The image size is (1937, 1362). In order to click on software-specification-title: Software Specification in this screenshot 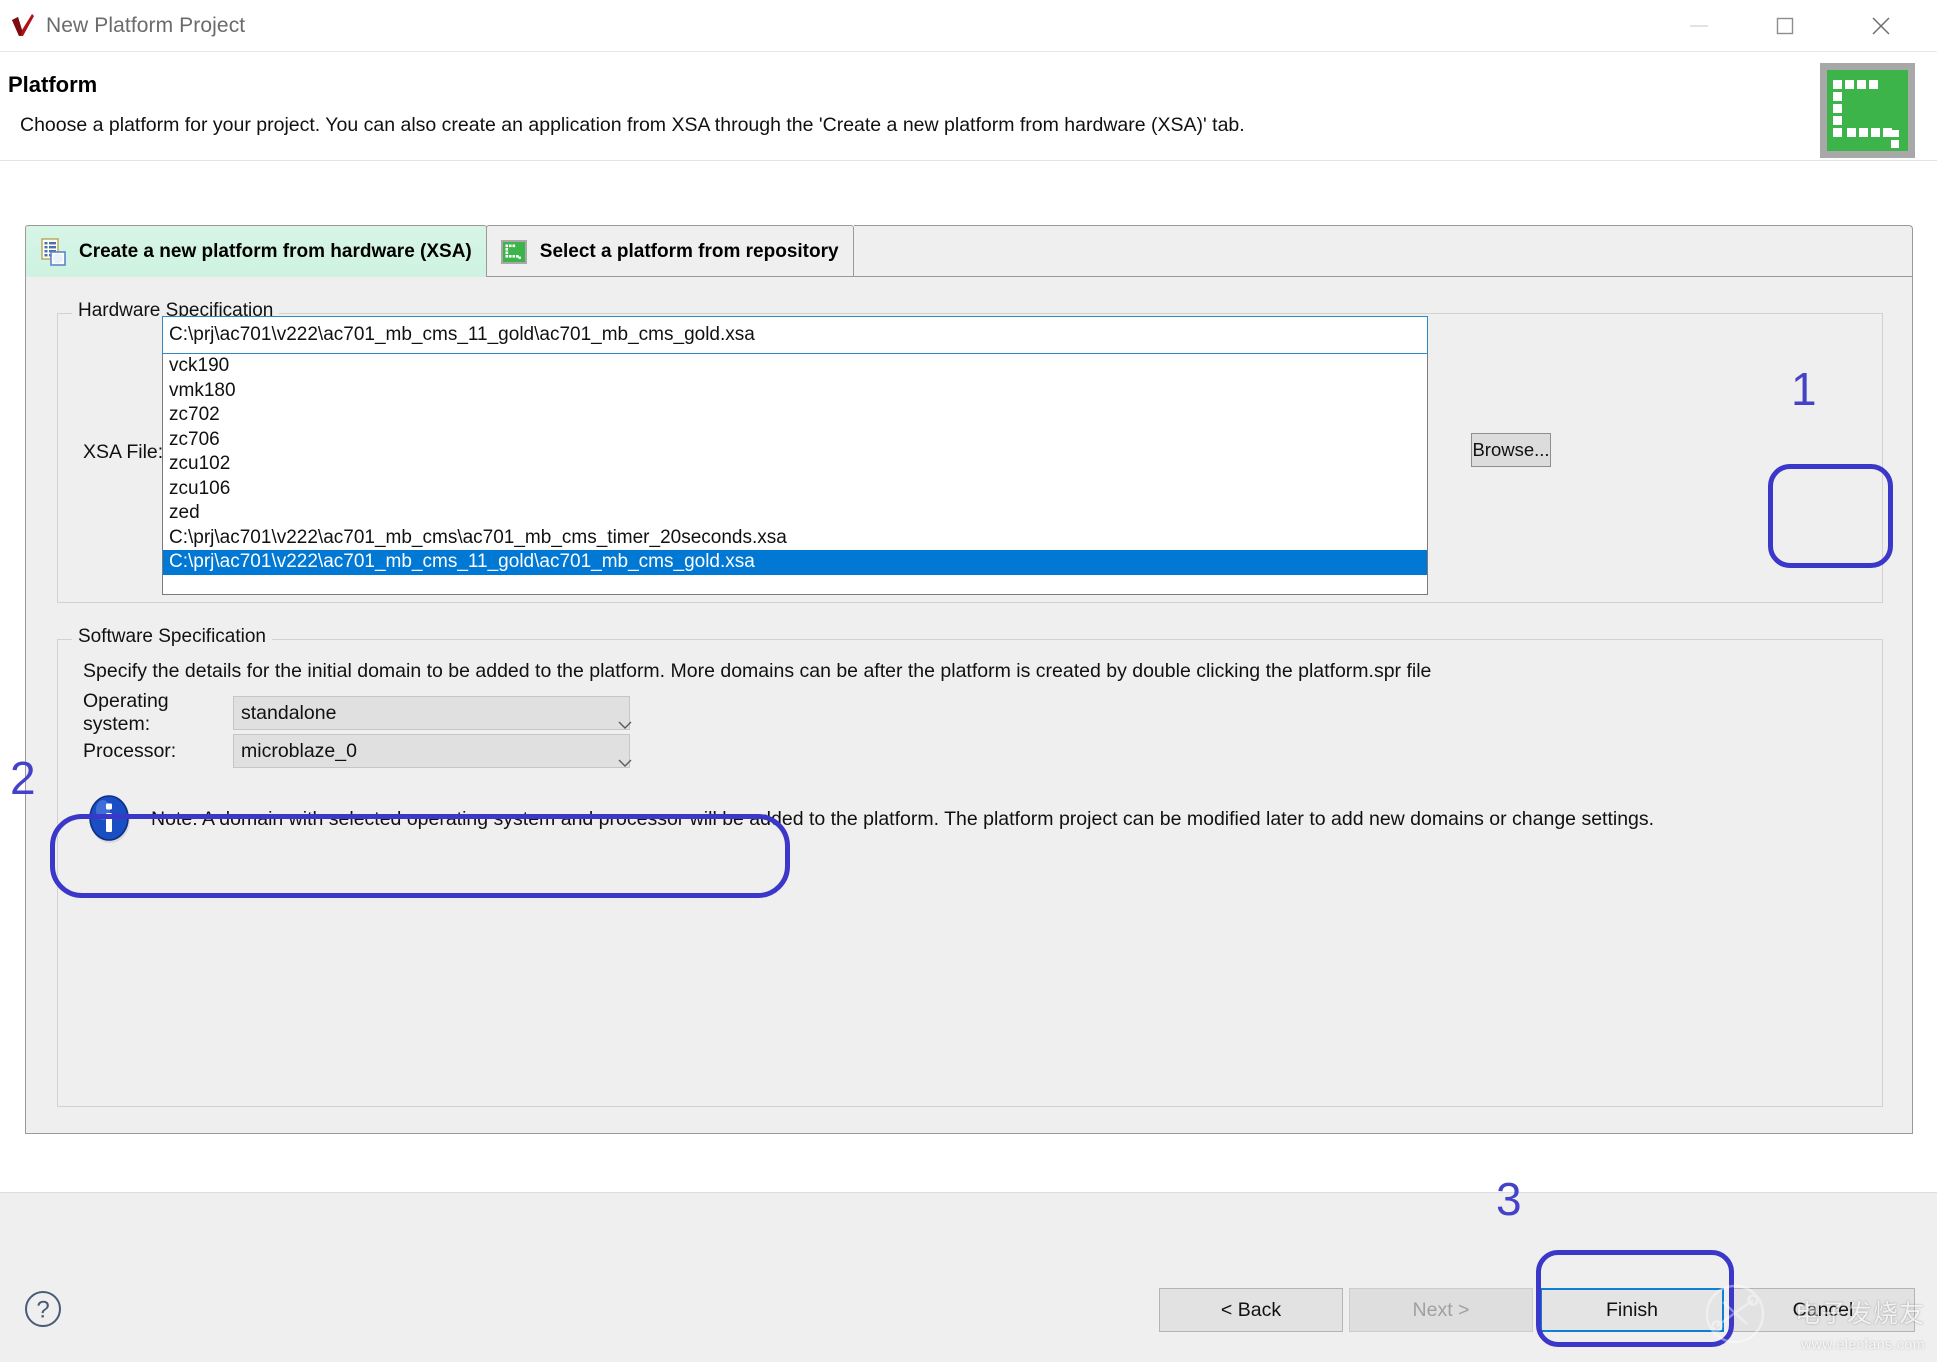, I will do `click(172, 637)`.